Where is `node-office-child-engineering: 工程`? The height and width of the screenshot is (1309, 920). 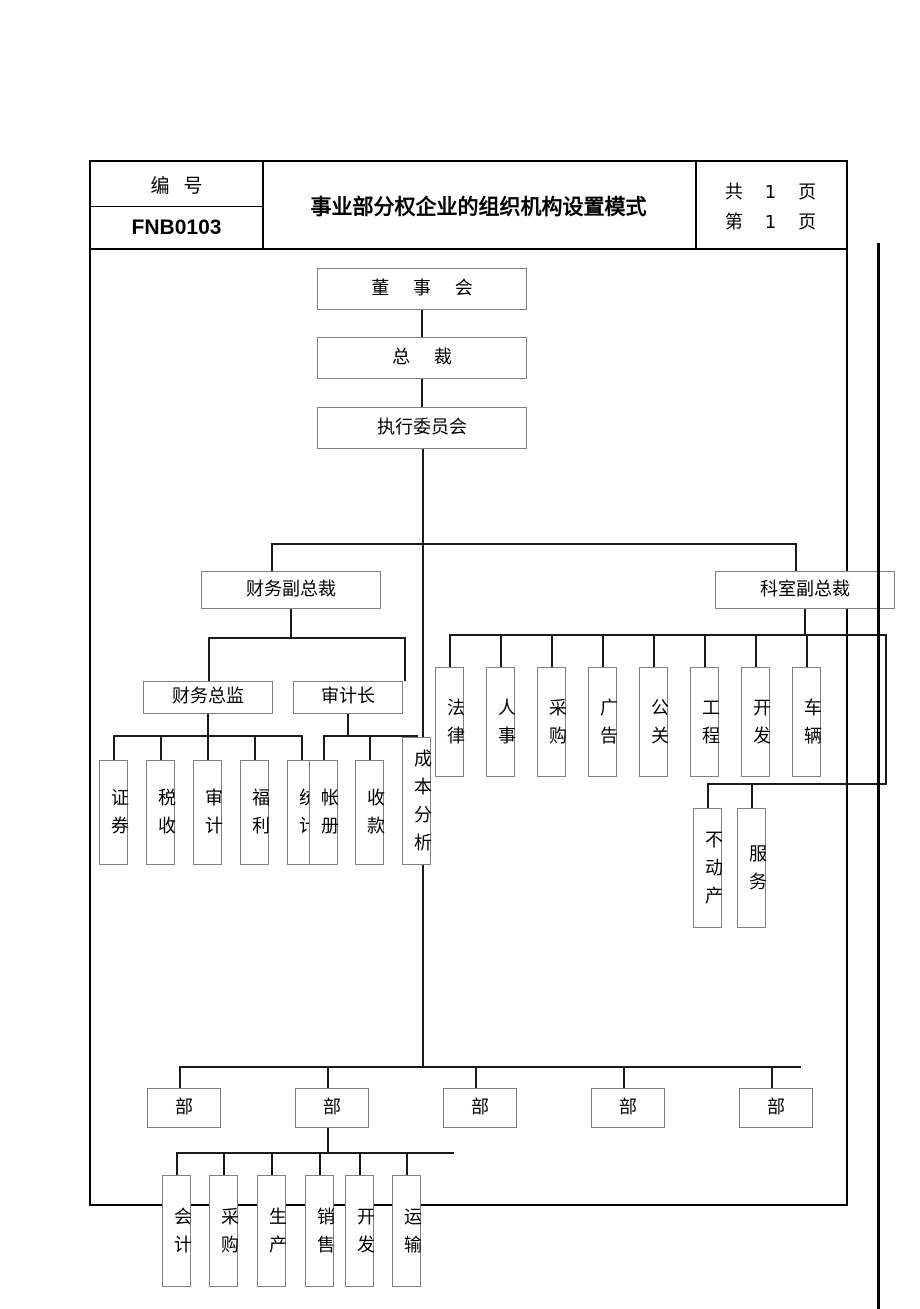
node-office-child-engineering: 工程 is located at coordinates (705, 722).